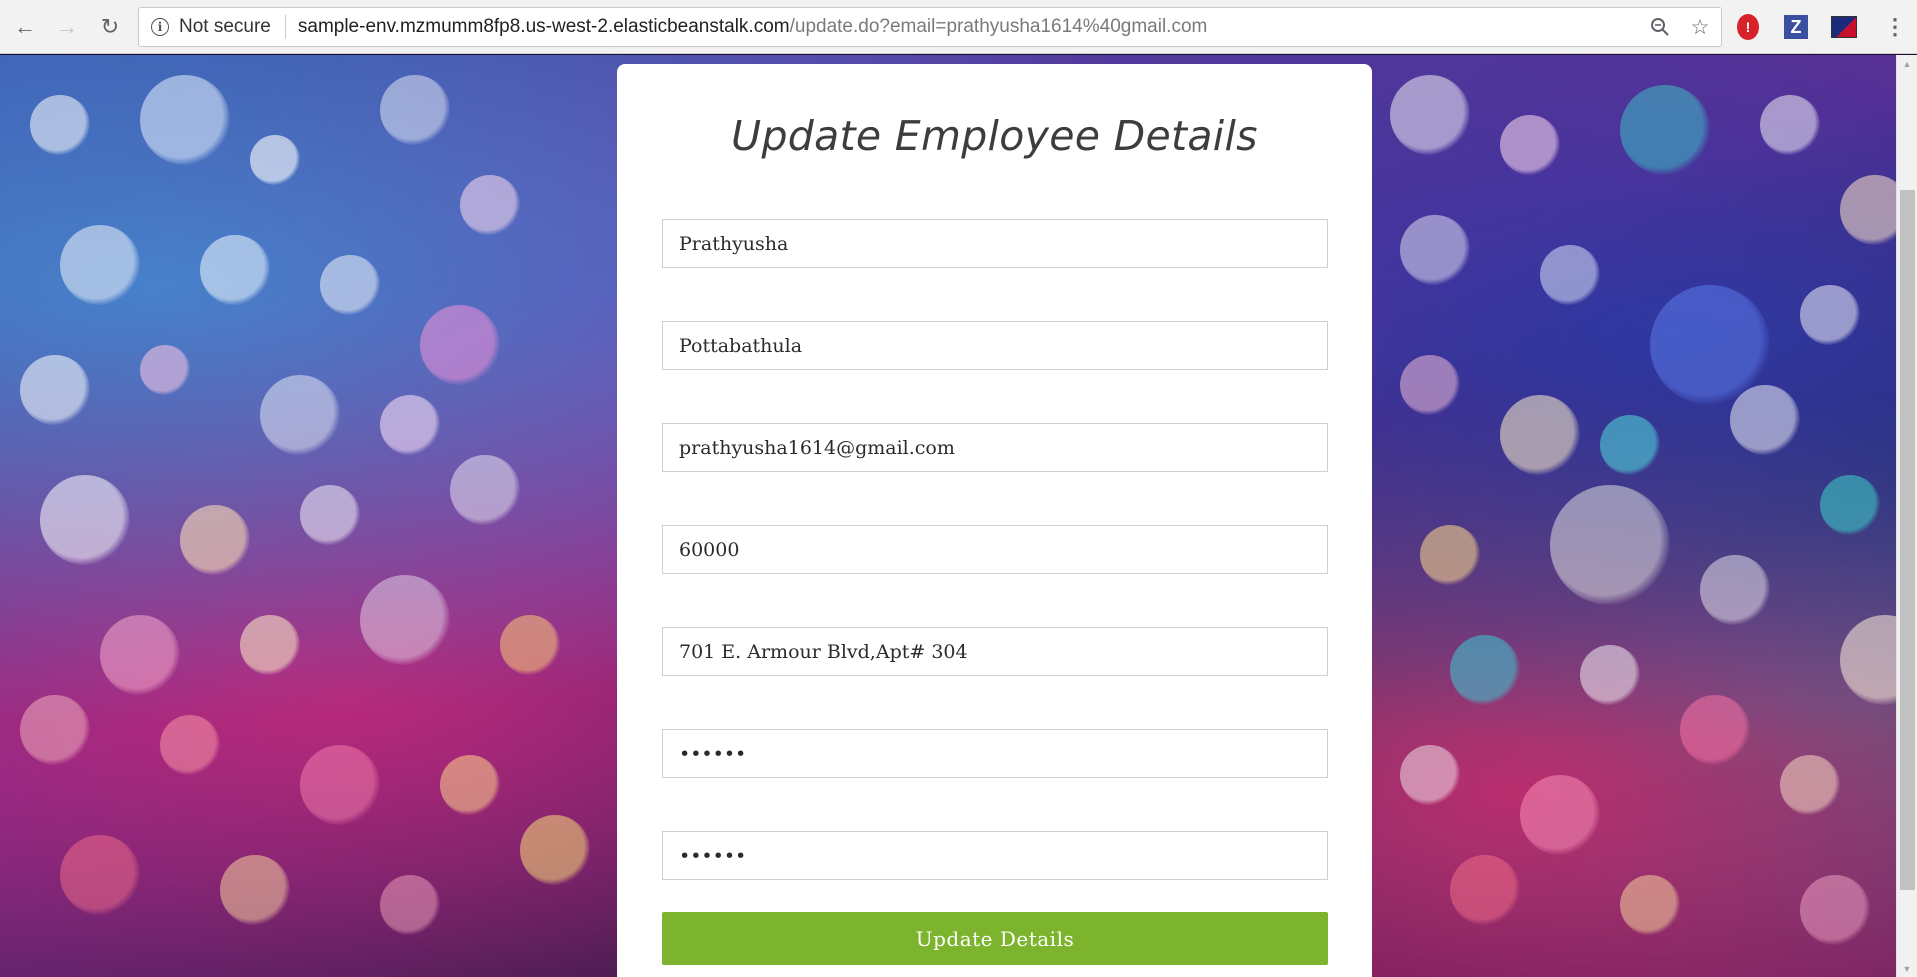 The image size is (1917, 977). I want to click on page-scrollbar: ▲ ▼, so click(1906, 516).